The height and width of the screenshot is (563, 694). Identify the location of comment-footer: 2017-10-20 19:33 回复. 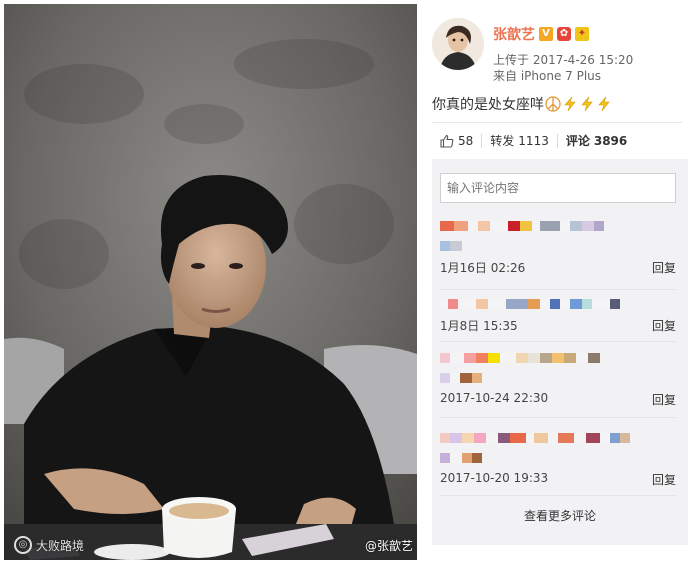
(558, 479).